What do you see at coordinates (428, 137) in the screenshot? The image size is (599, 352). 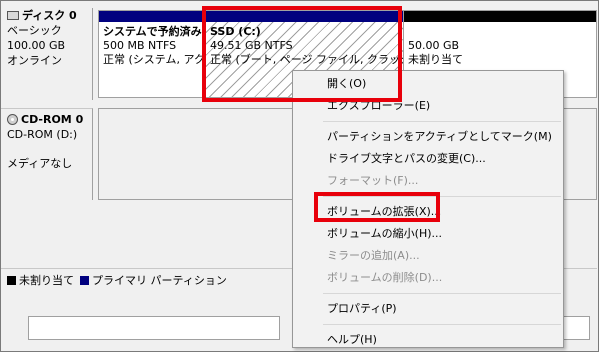 I see `menu-mark-active: パーティションをアクティブとしてマーク(M)` at bounding box center [428, 137].